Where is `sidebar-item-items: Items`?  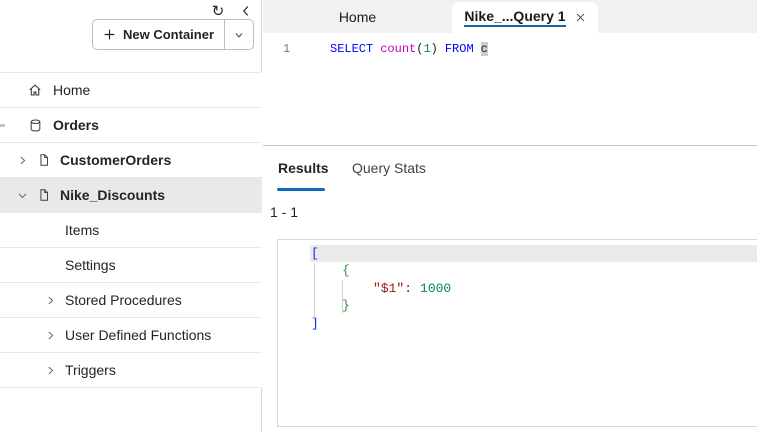 sidebar-item-items: Items is located at coordinates (131, 230).